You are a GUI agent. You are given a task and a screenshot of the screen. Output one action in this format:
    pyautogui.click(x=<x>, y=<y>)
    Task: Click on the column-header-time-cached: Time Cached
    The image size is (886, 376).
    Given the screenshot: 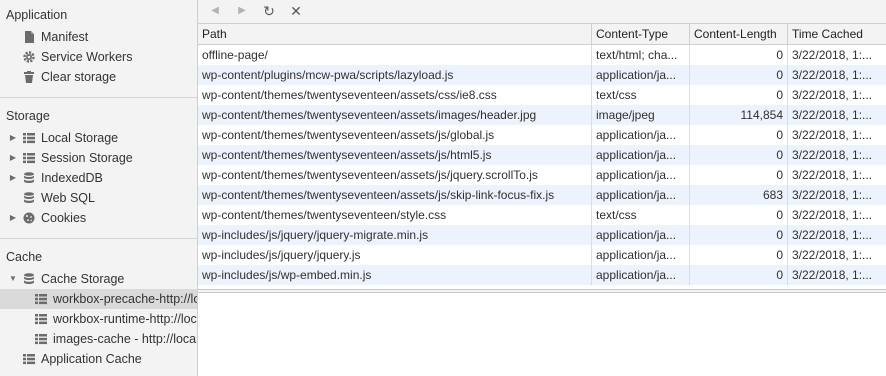 What is the action you would take?
    pyautogui.click(x=837, y=34)
    